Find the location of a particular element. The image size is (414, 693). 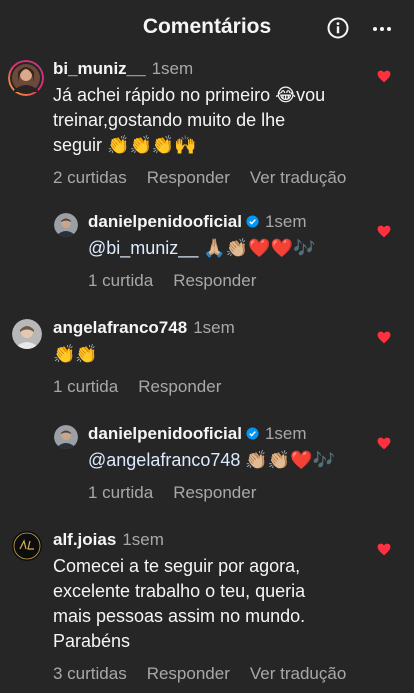

comment-text-line: Comecei a te seguir por agora, is located at coordinates (177, 566).